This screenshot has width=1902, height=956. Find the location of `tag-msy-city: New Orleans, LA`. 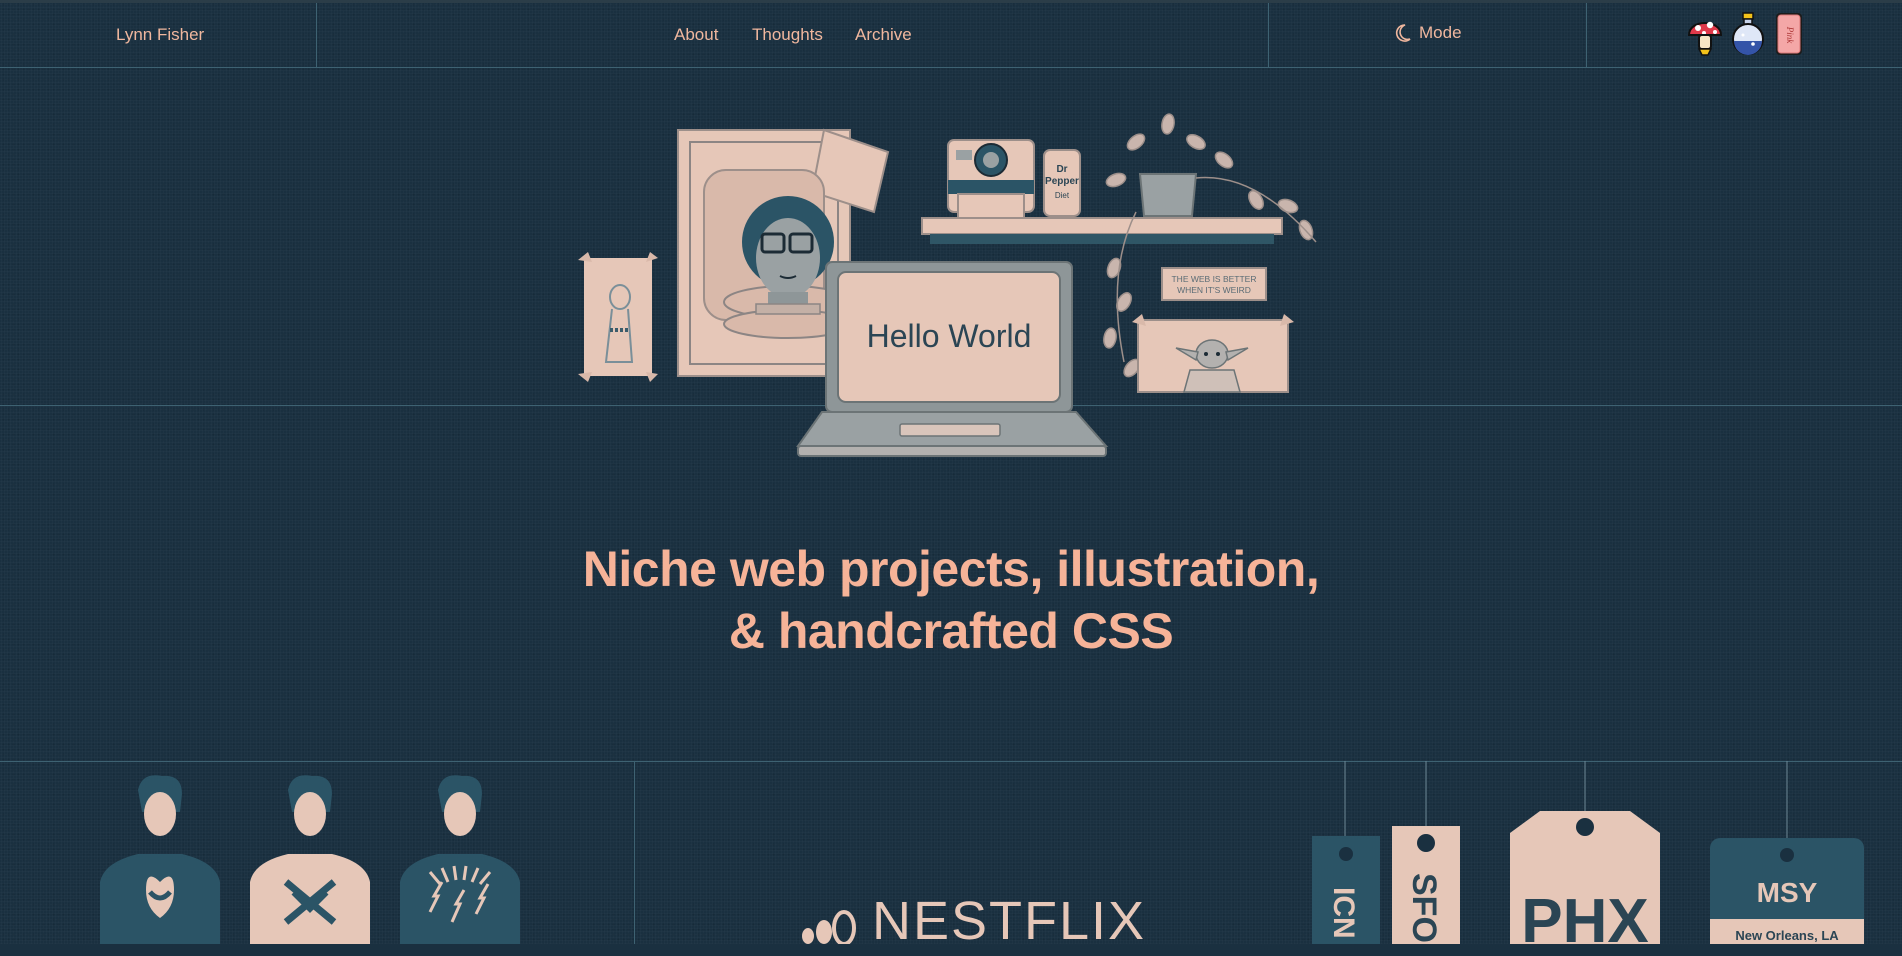

tag-msy-city: New Orleans, LA is located at coordinates (1787, 935).